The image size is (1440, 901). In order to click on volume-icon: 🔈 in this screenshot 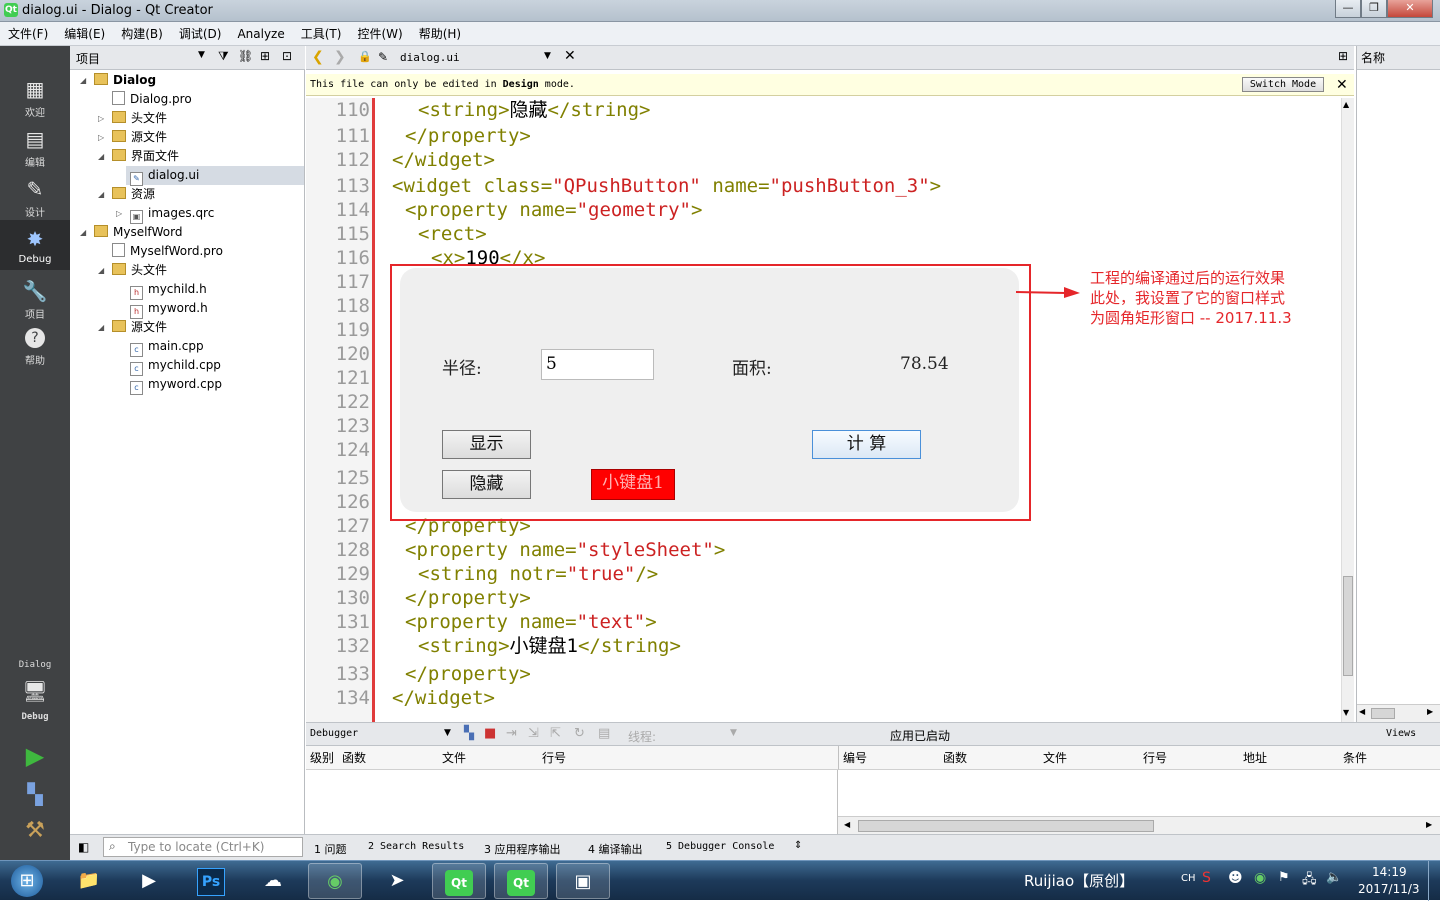, I will do `click(1334, 877)`.